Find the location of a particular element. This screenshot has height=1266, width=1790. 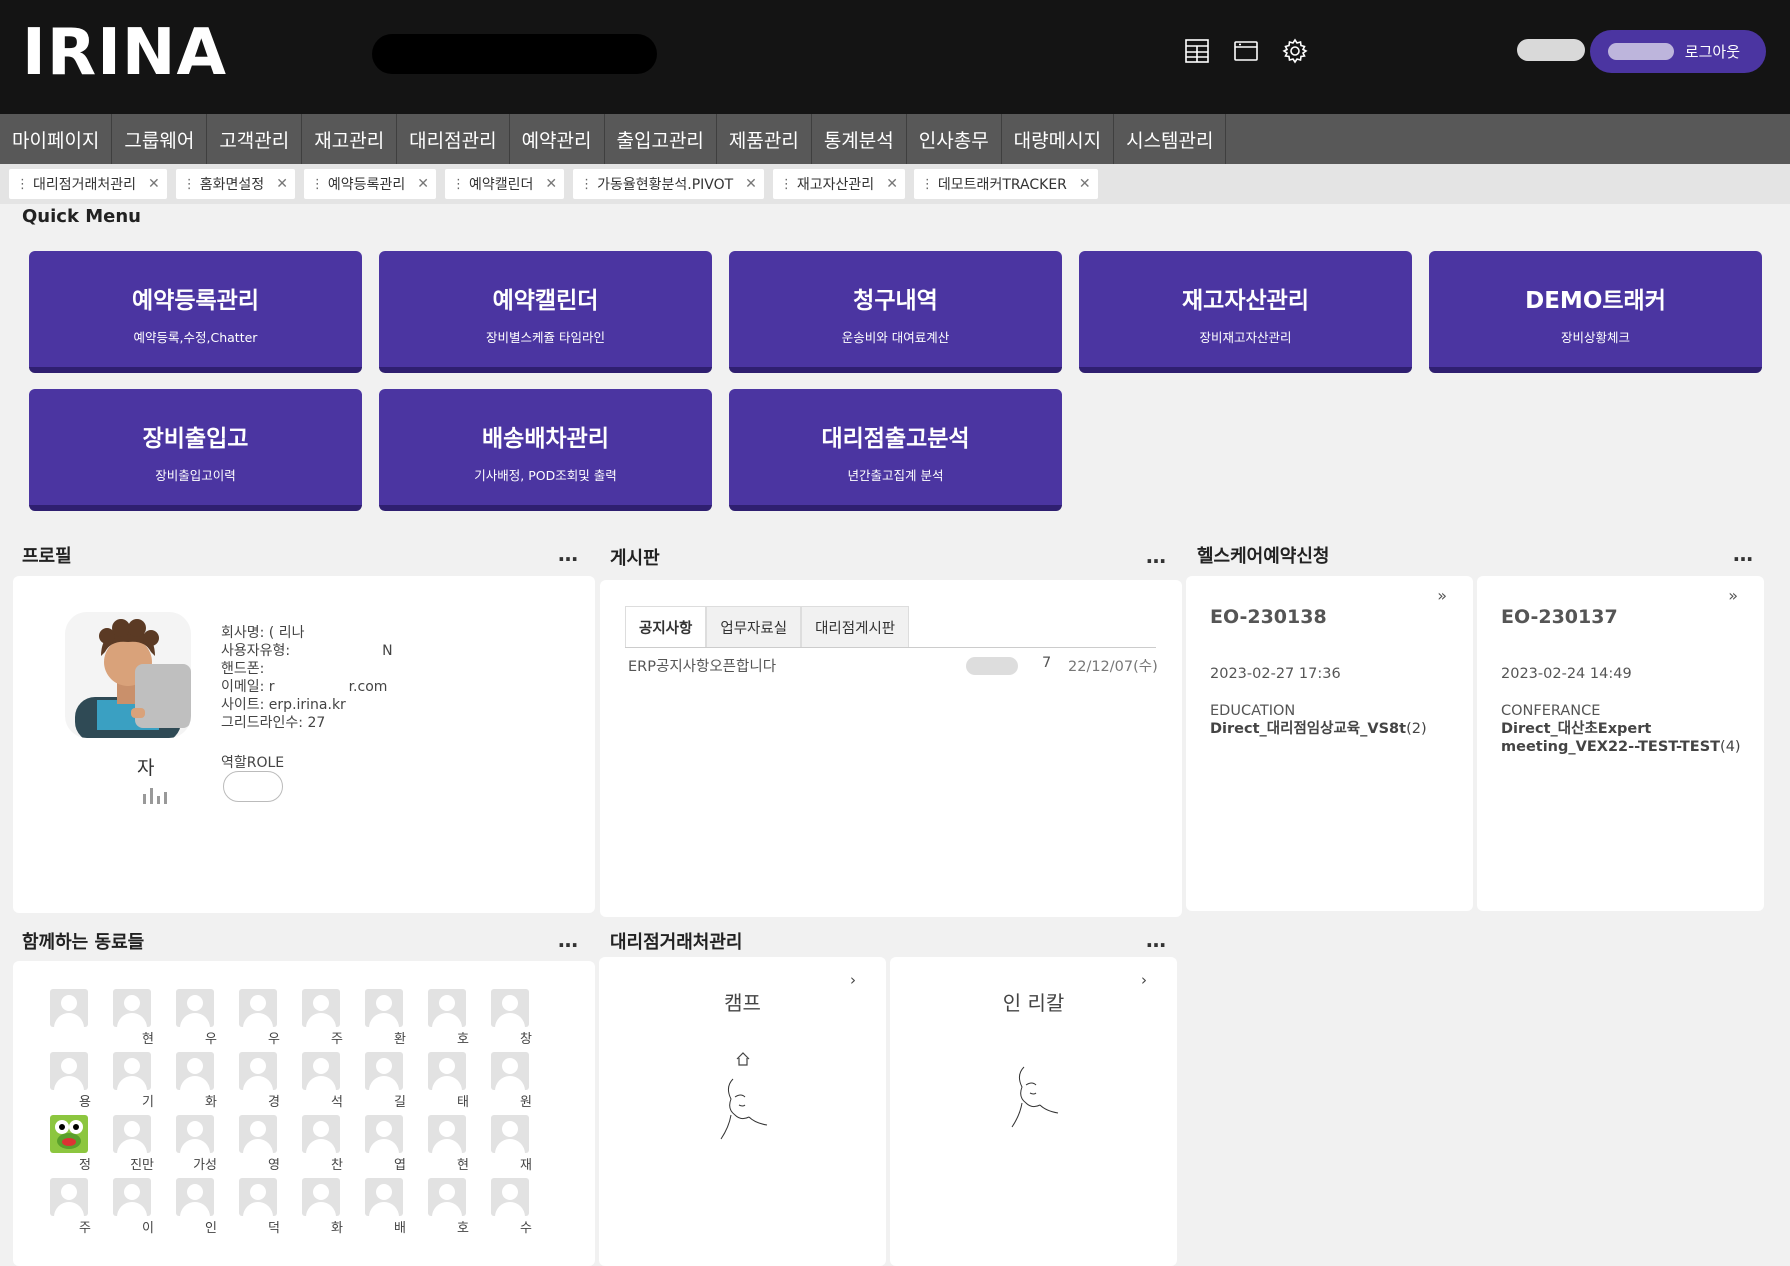

open-tab: ⋮ 재고자산관리 ✕ is located at coordinates (838, 184).